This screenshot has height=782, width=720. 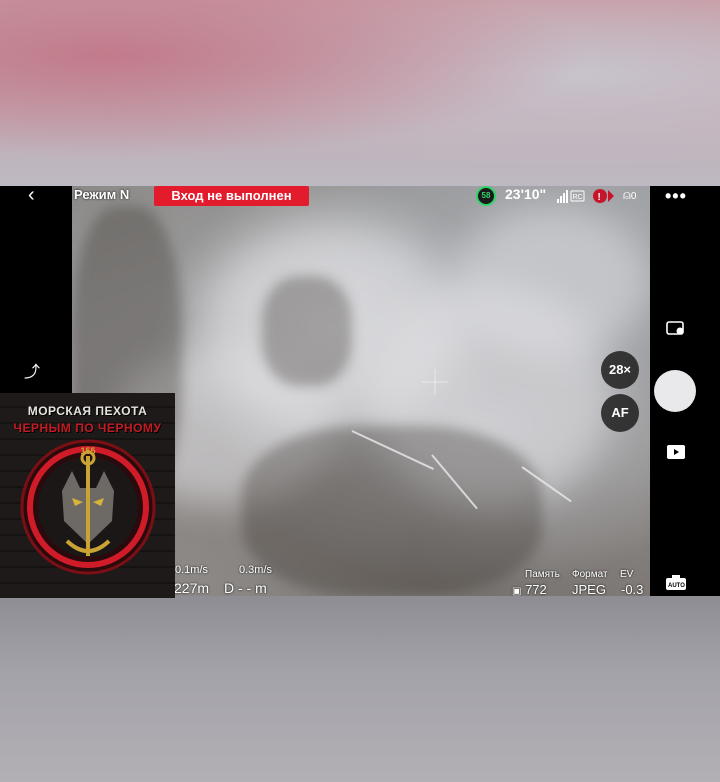 I want to click on signal-icon: RC, so click(x=571, y=196).